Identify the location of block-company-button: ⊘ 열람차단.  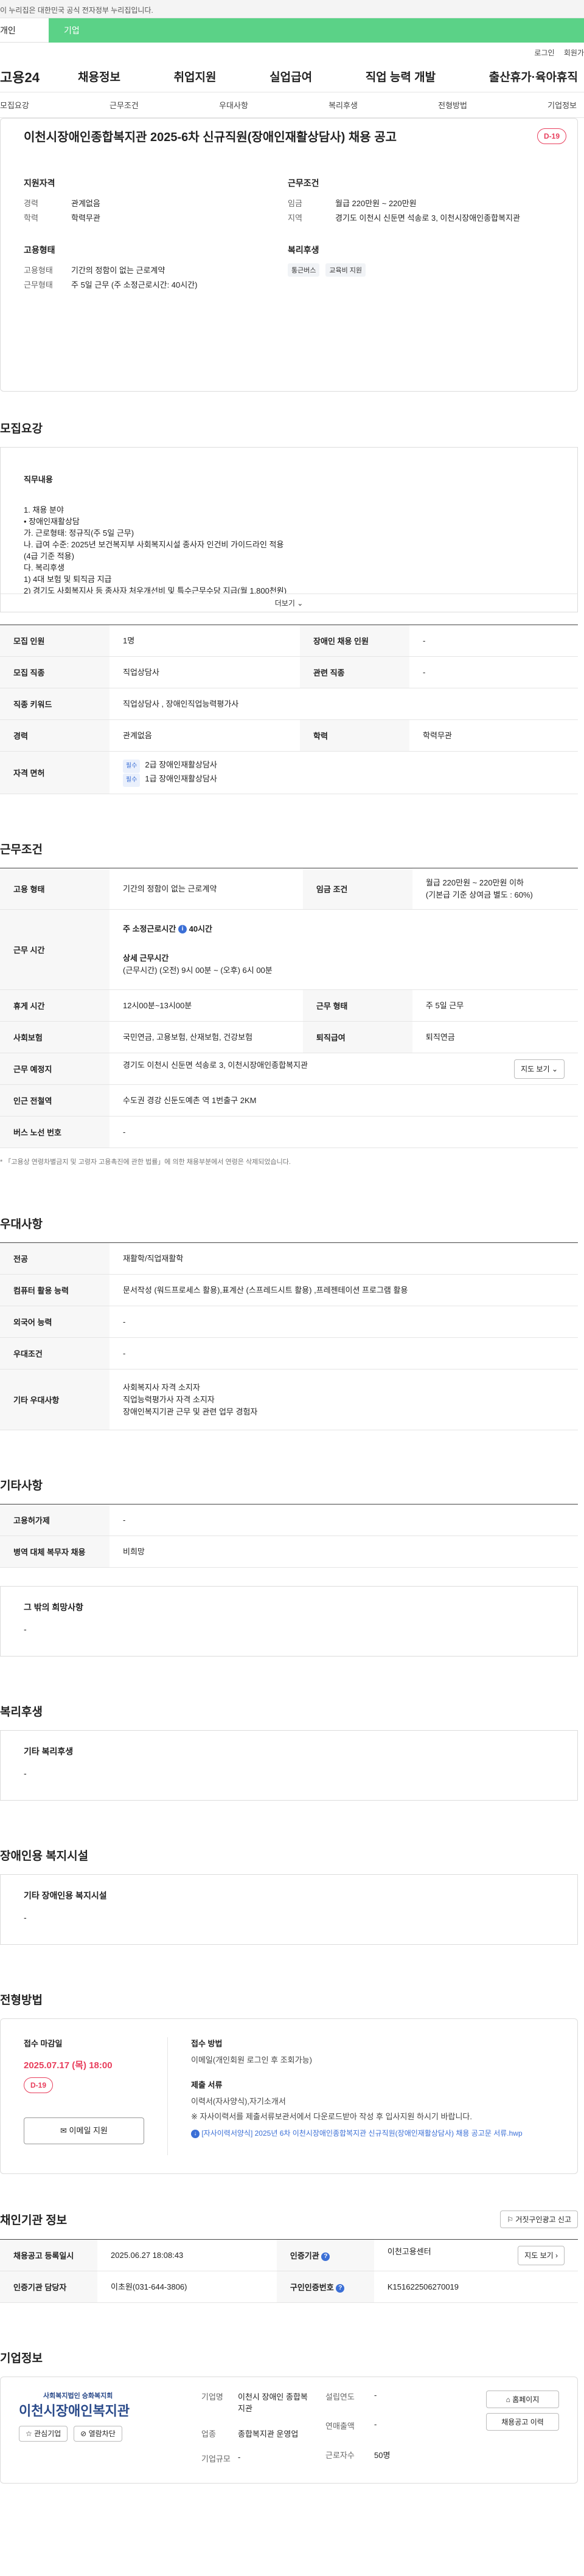
(98, 2434).